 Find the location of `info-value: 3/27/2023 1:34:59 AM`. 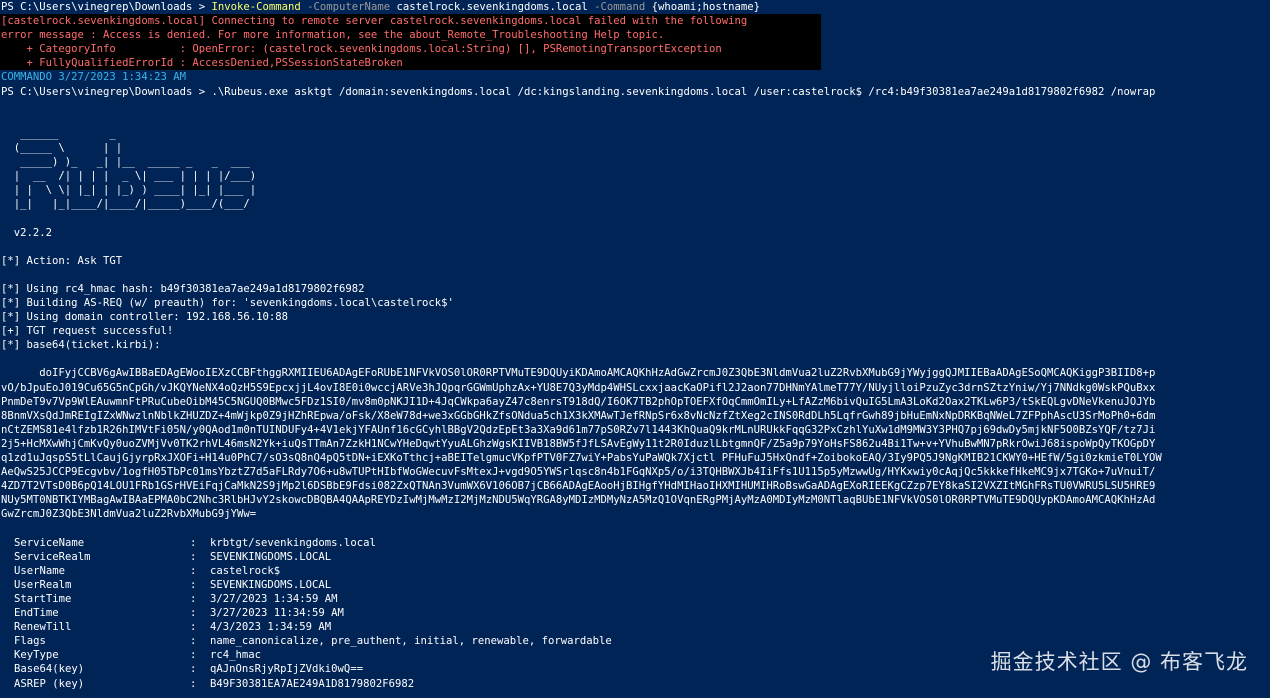

info-value: 3/27/2023 1:34:59 AM is located at coordinates (274, 598).